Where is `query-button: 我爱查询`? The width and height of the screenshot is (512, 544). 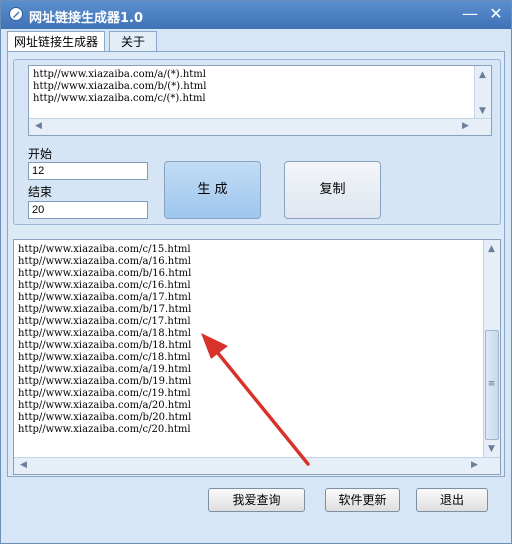
query-button: 我爱查询 is located at coordinates (256, 500).